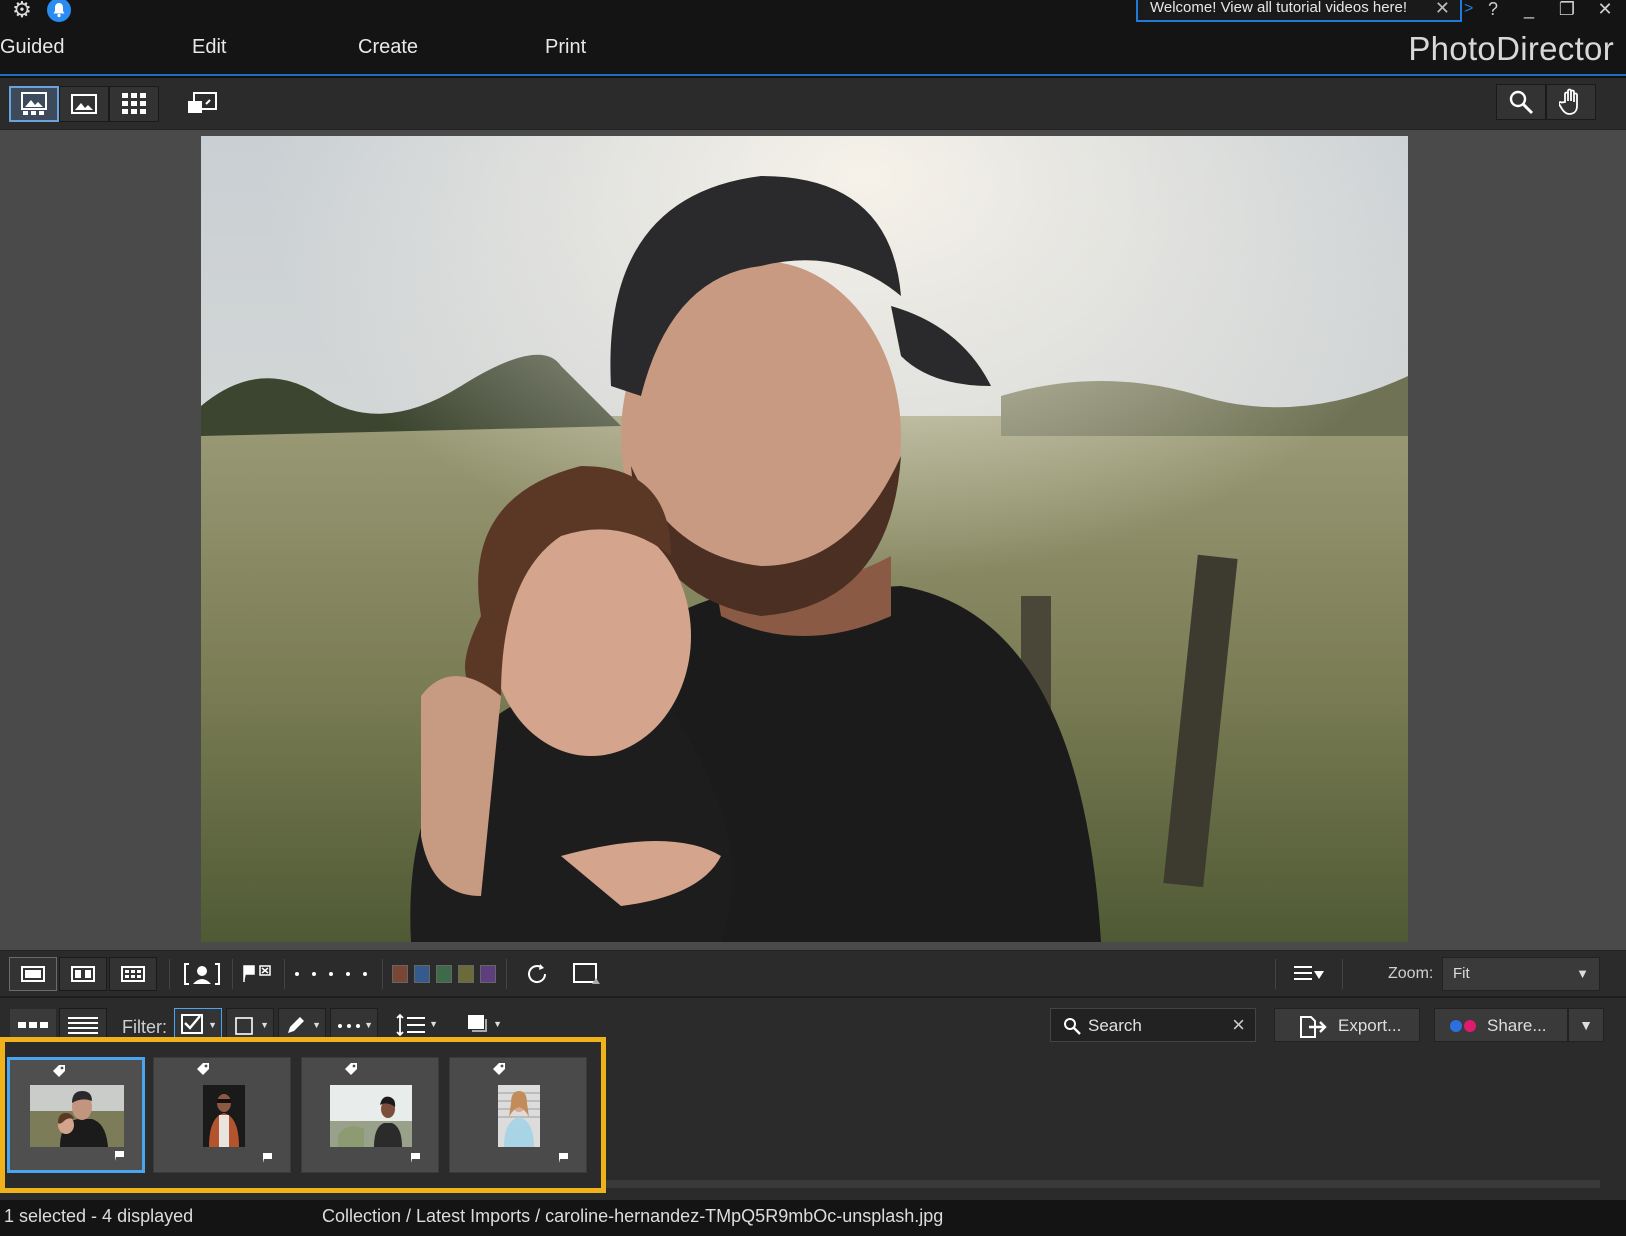  I want to click on magnifier-tool-button, so click(1521, 102).